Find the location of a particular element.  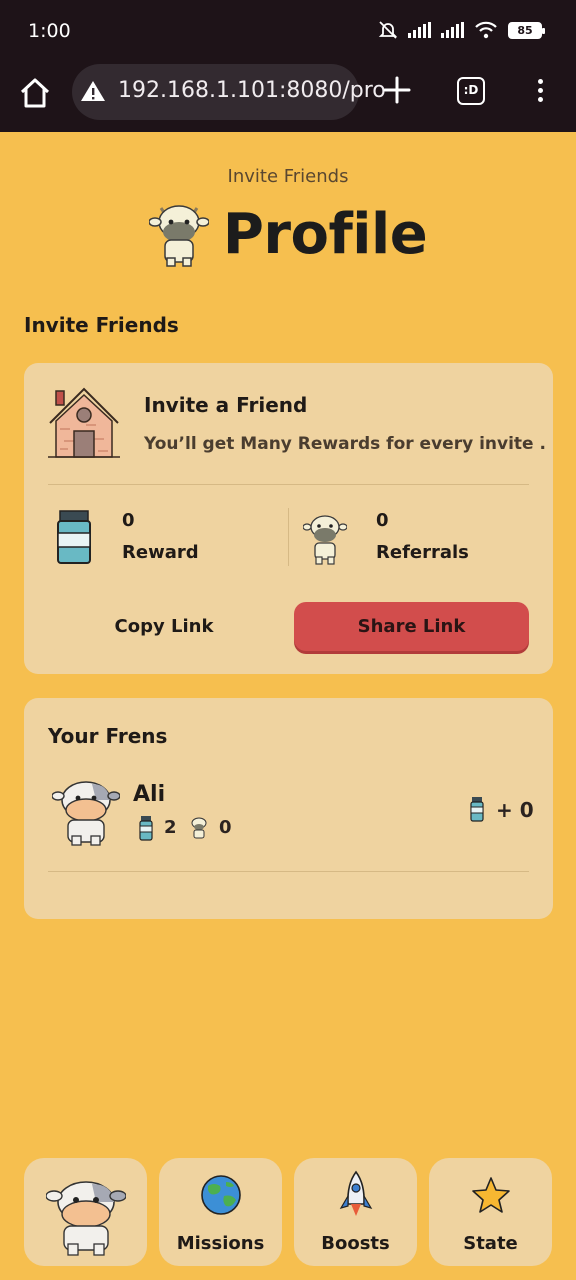

nav-label-state: State is located at coordinates (490, 1243).